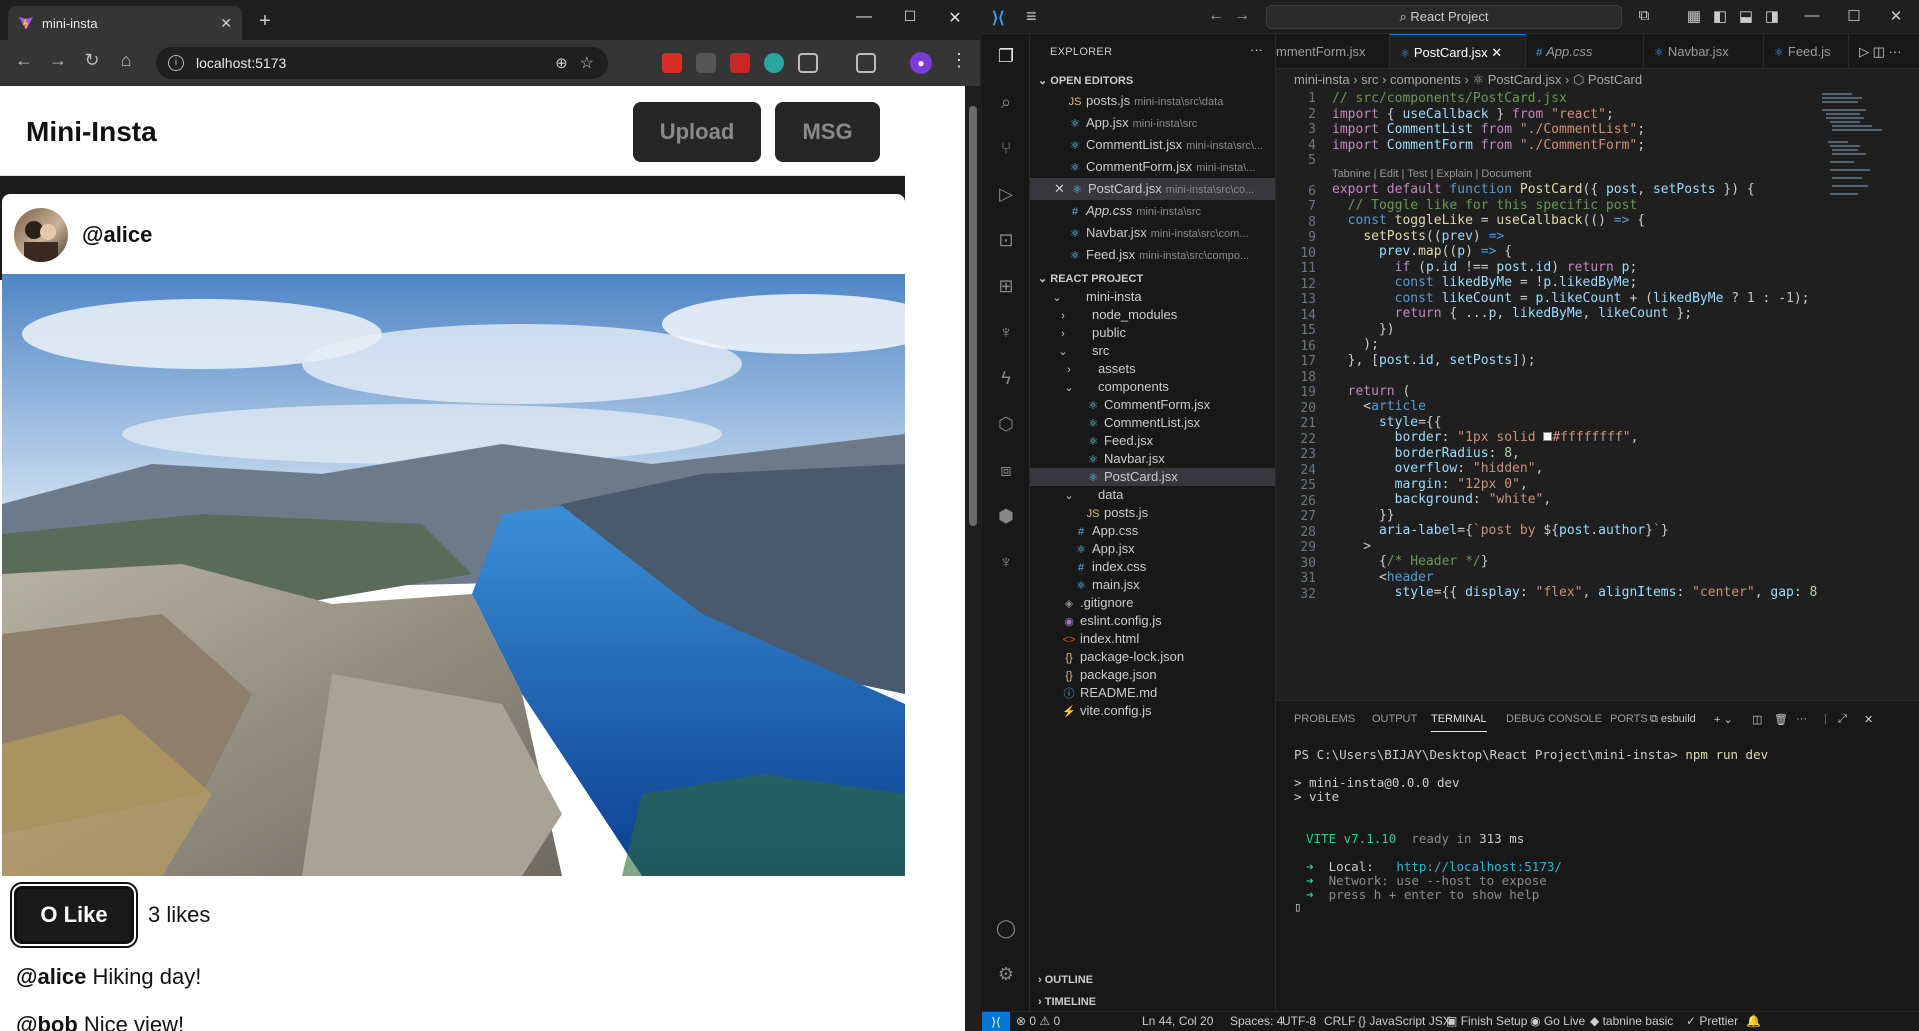 The height and width of the screenshot is (1031, 1919). What do you see at coordinates (1065, 980) in the screenshot?
I see `outline-header: › OUTLINE` at bounding box center [1065, 980].